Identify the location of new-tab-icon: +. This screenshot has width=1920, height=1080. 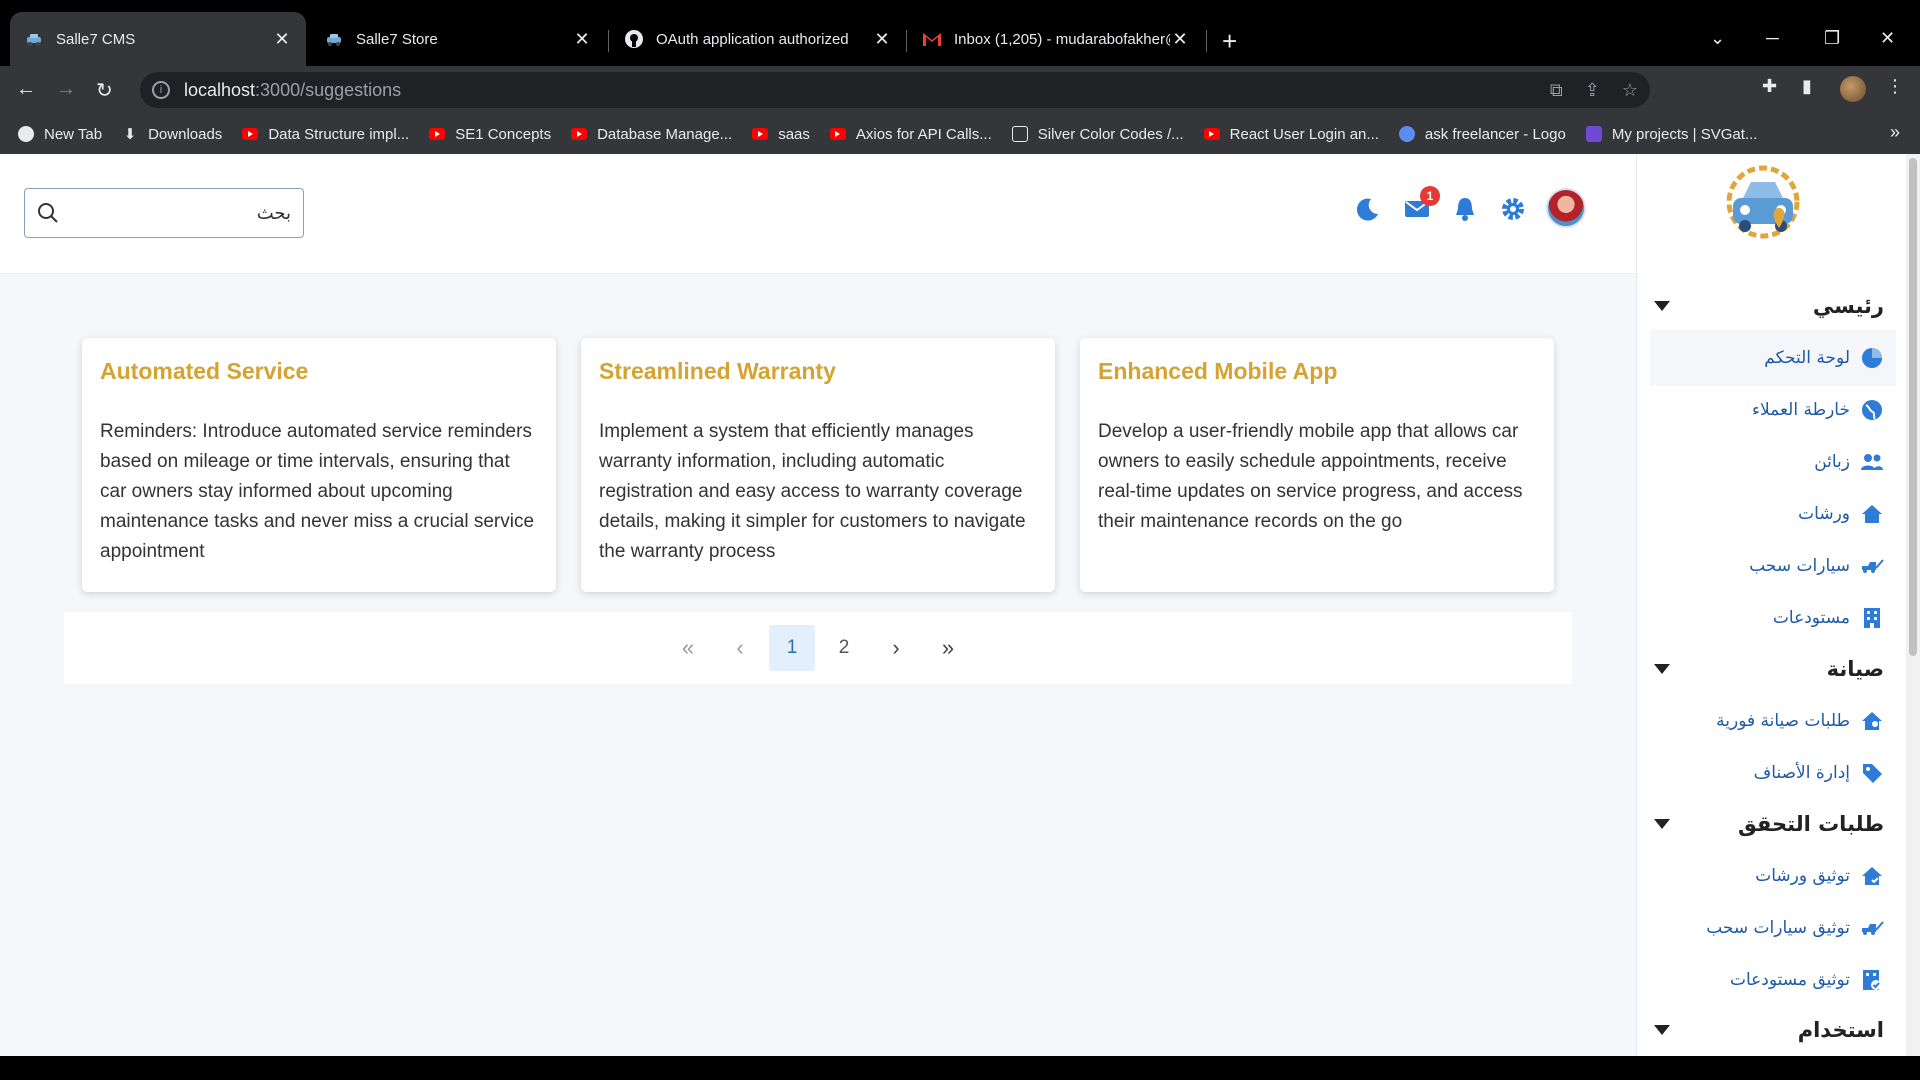
(1229, 41).